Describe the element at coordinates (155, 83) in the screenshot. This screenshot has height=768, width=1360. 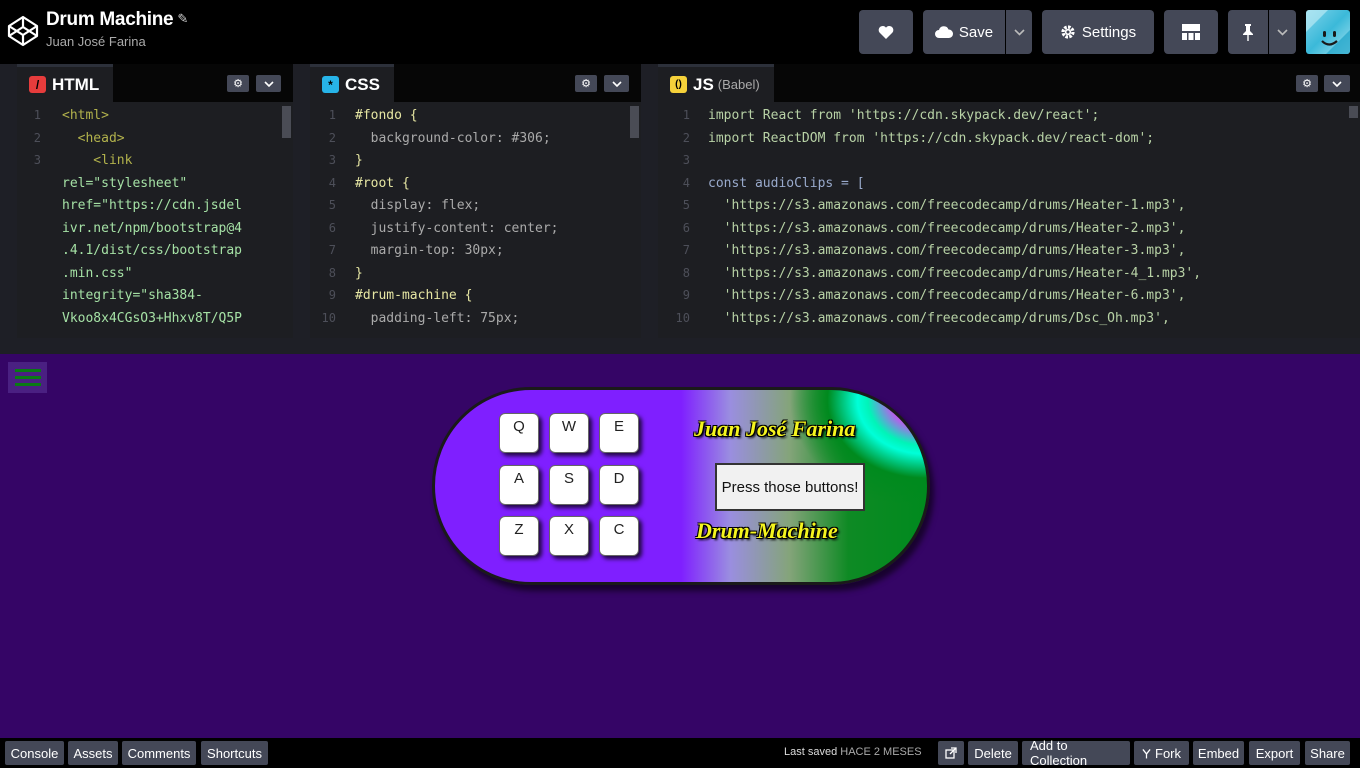
I see `html-tabbar: / HTML ⚙` at that location.